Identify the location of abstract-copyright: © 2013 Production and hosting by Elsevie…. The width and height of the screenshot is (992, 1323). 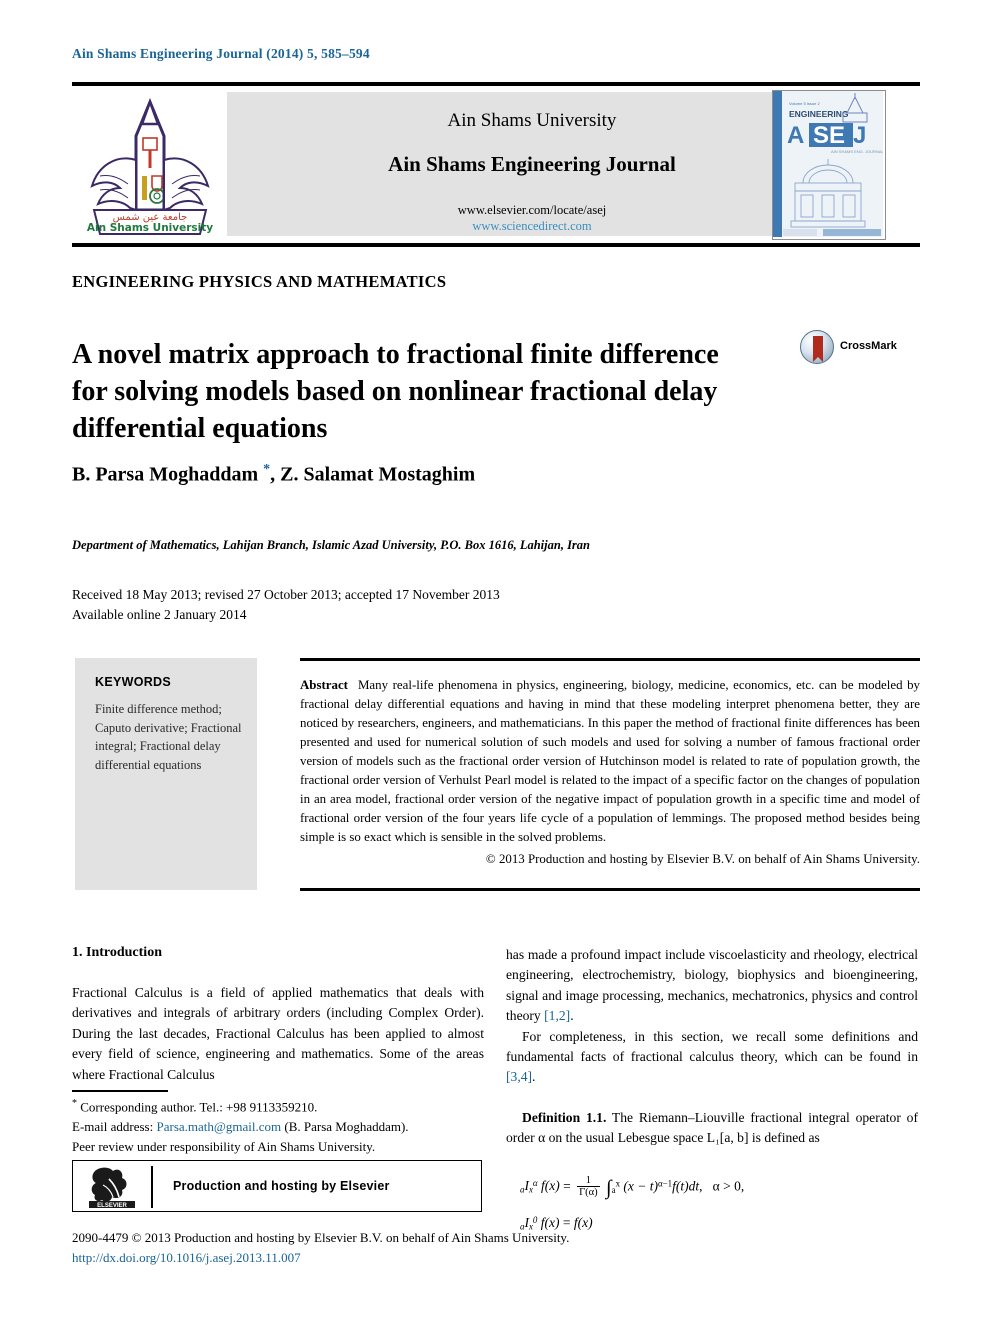
(702, 858).